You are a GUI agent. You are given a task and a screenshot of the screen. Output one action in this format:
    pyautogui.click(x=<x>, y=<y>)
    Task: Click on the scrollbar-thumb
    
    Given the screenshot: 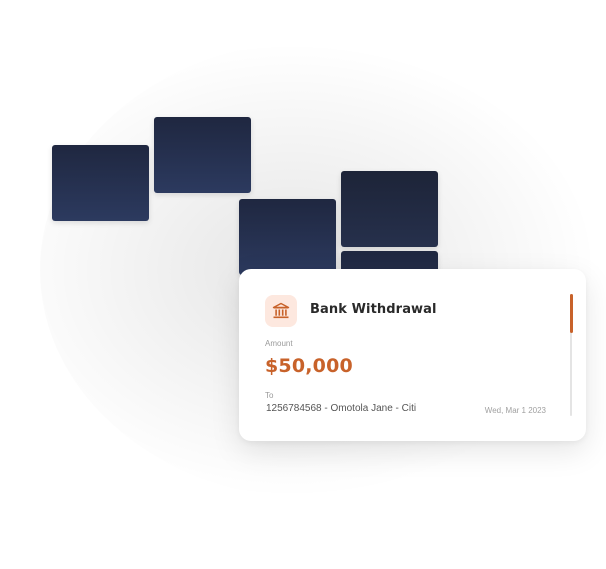 What is the action you would take?
    pyautogui.click(x=571, y=313)
    